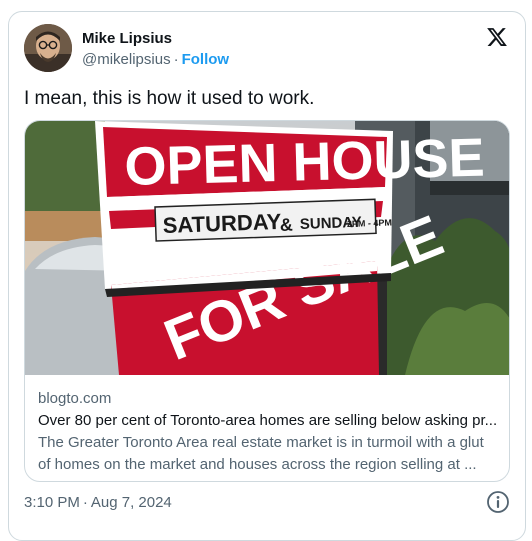 This screenshot has height=541, width=532. What do you see at coordinates (498, 502) in the screenshot?
I see `info-icon` at bounding box center [498, 502].